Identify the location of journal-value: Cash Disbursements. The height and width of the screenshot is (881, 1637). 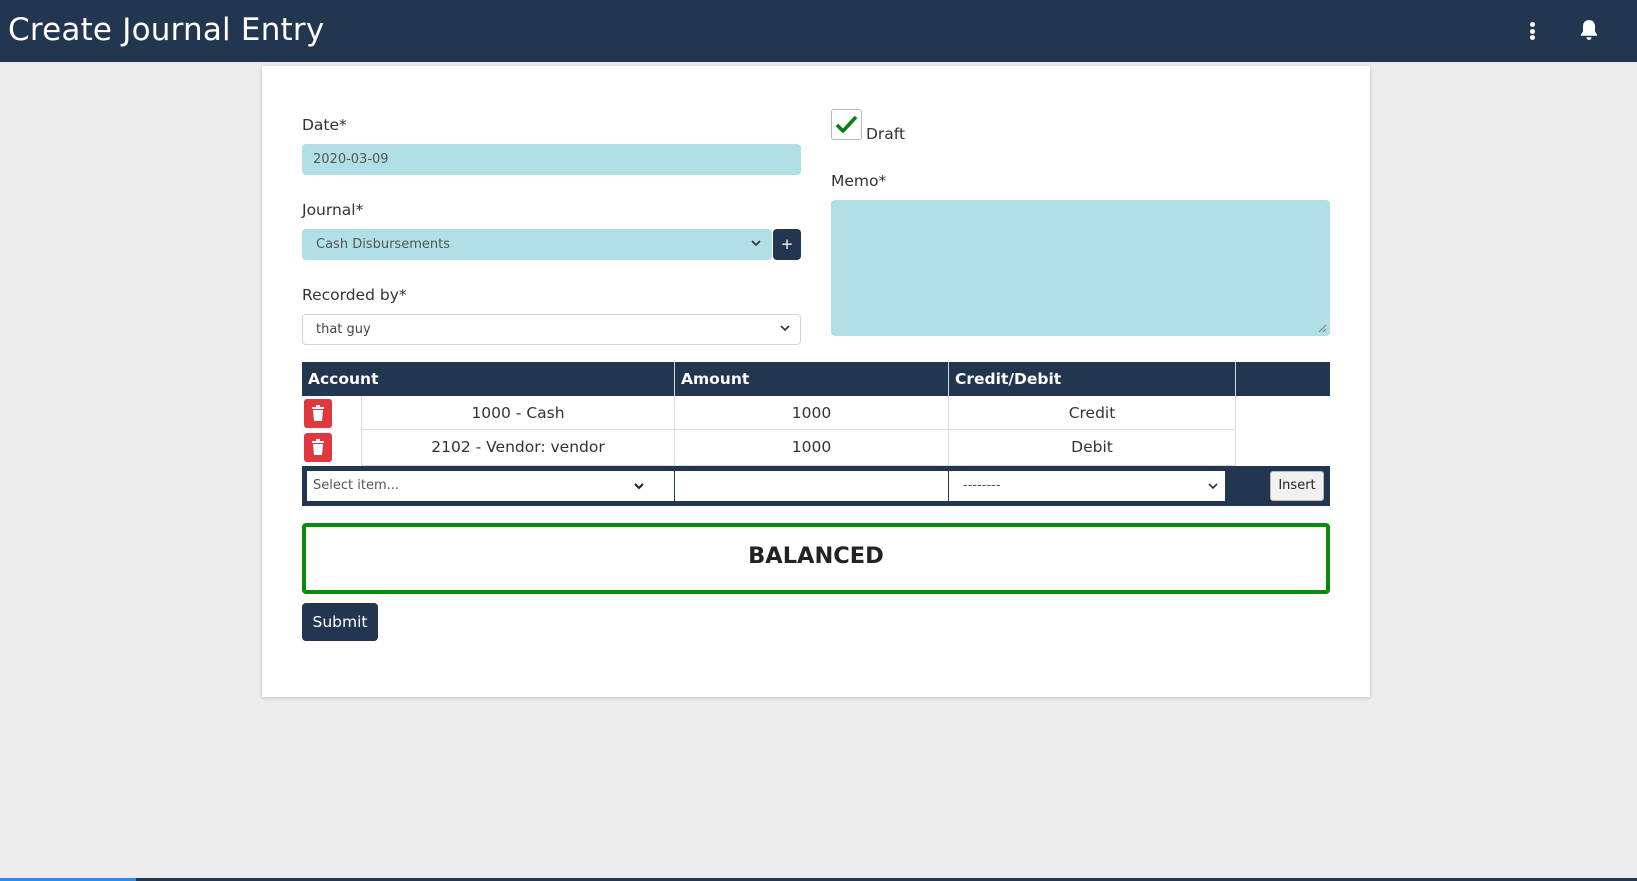
(383, 244).